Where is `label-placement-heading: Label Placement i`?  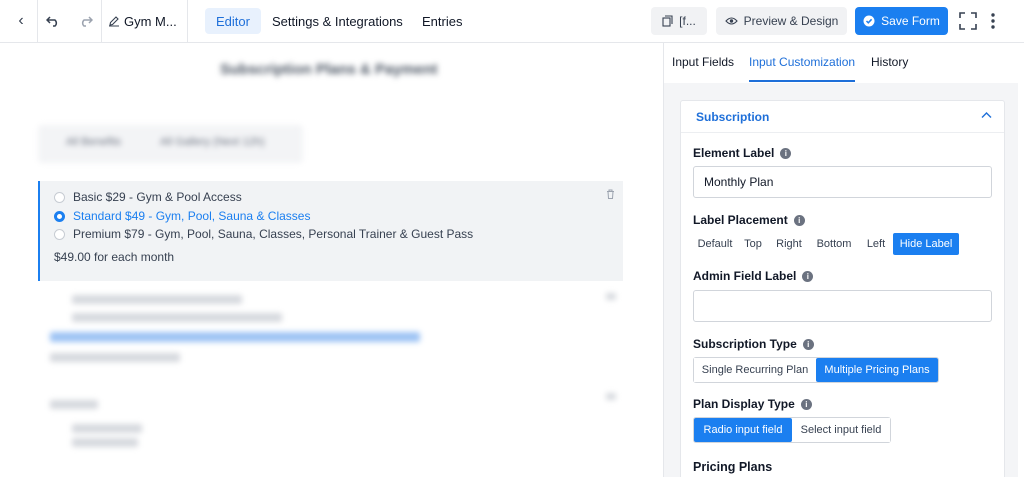 label-placement-heading: Label Placement i is located at coordinates (749, 220).